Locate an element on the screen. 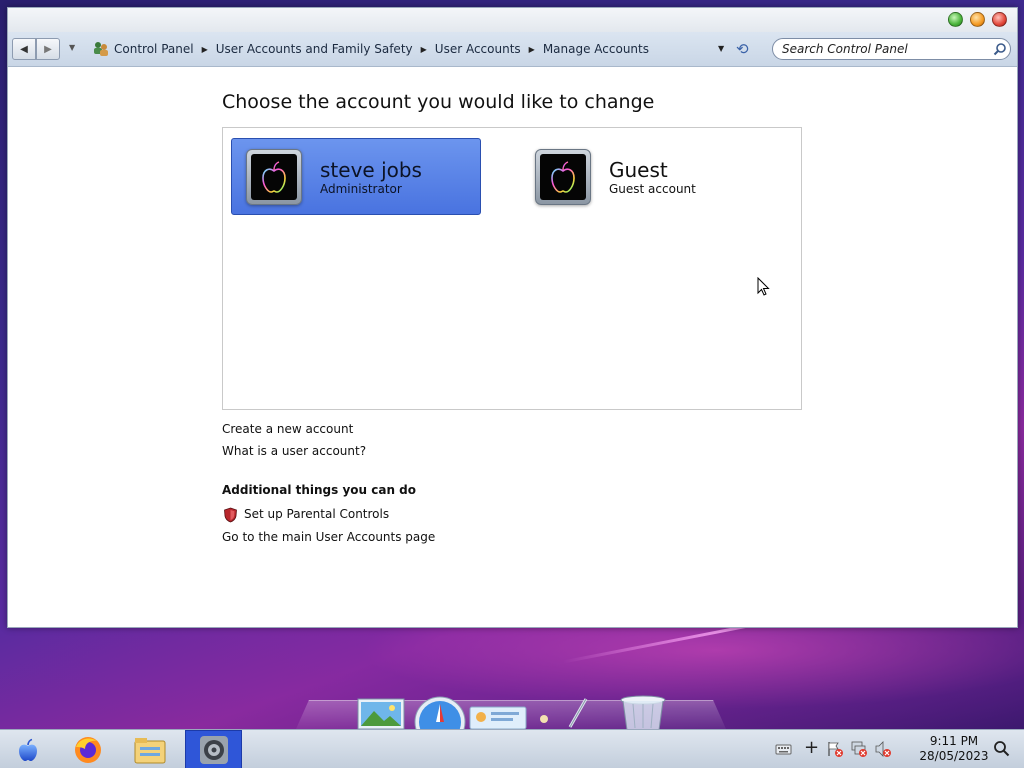  parental-controls-link: Set up Parental Controls is located at coordinates (316, 514).